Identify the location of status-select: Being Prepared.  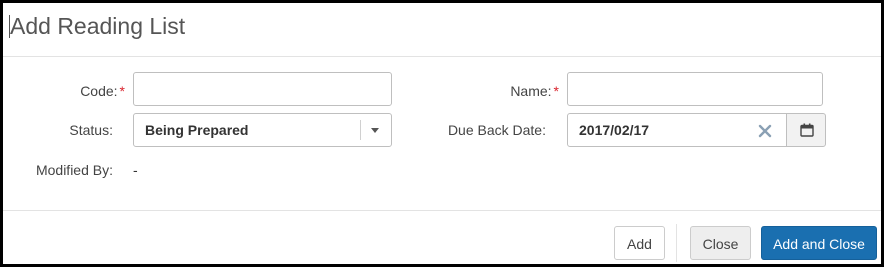
(262, 130).